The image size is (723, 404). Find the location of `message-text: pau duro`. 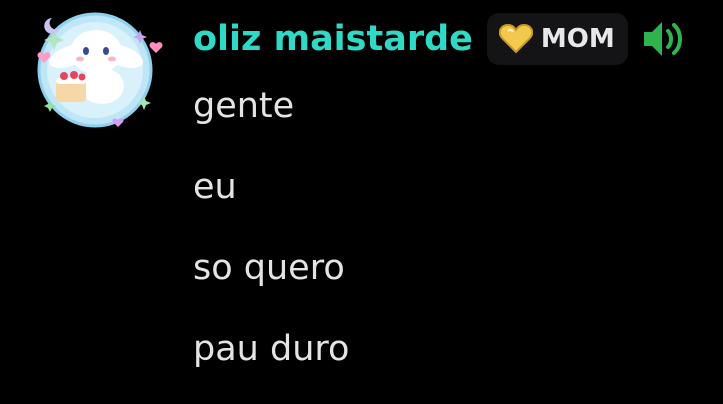

message-text: pau duro is located at coordinates (271, 349).